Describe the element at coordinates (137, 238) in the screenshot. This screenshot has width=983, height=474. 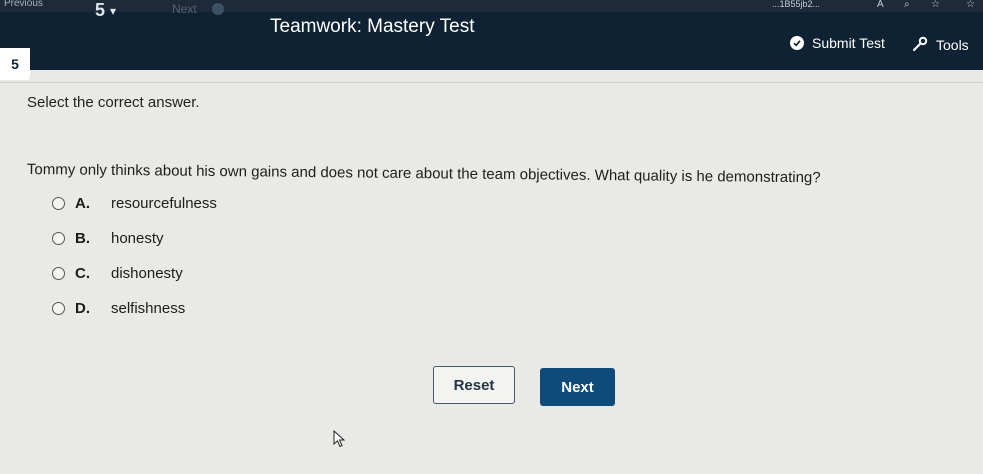
I see `option-text: honesty` at that location.